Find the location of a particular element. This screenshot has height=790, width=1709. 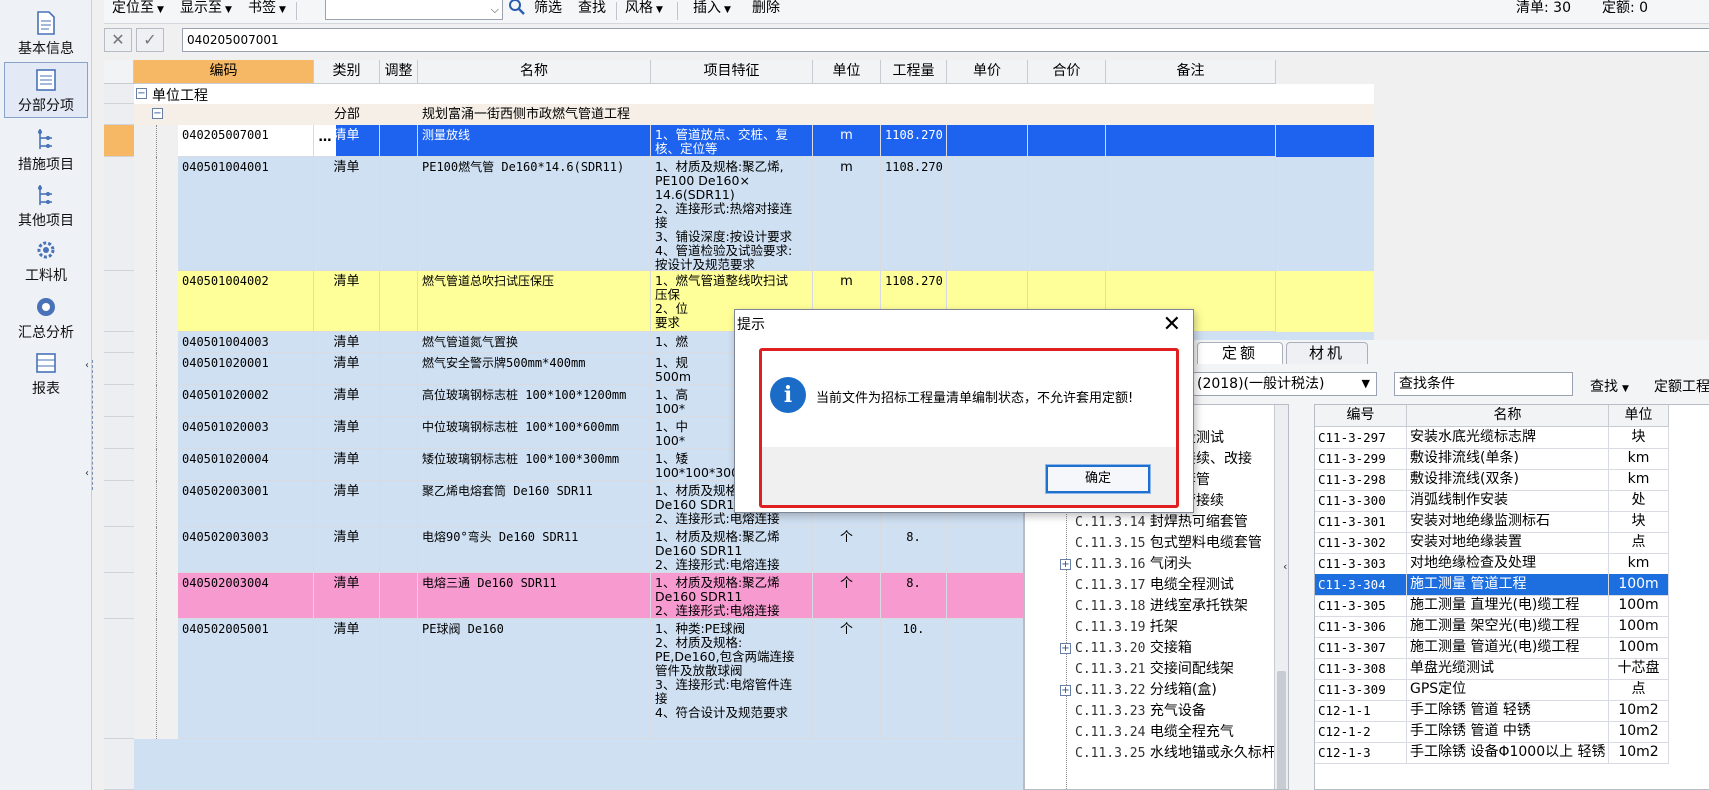

locate-combo: ⌵ is located at coordinates (414, 10).